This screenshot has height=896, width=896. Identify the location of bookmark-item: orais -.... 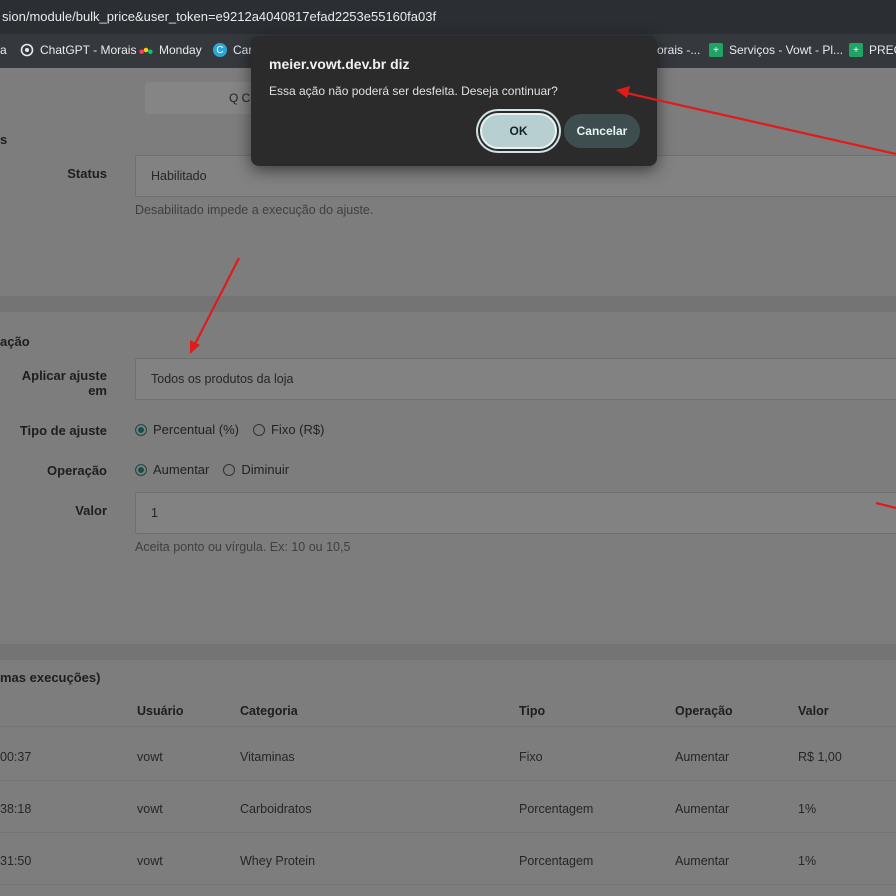
(678, 50).